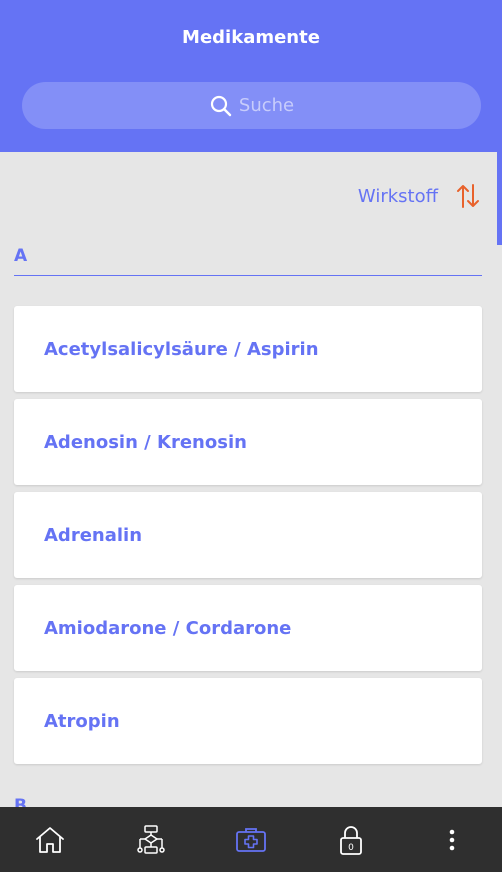  I want to click on nav-home-button, so click(50, 840).